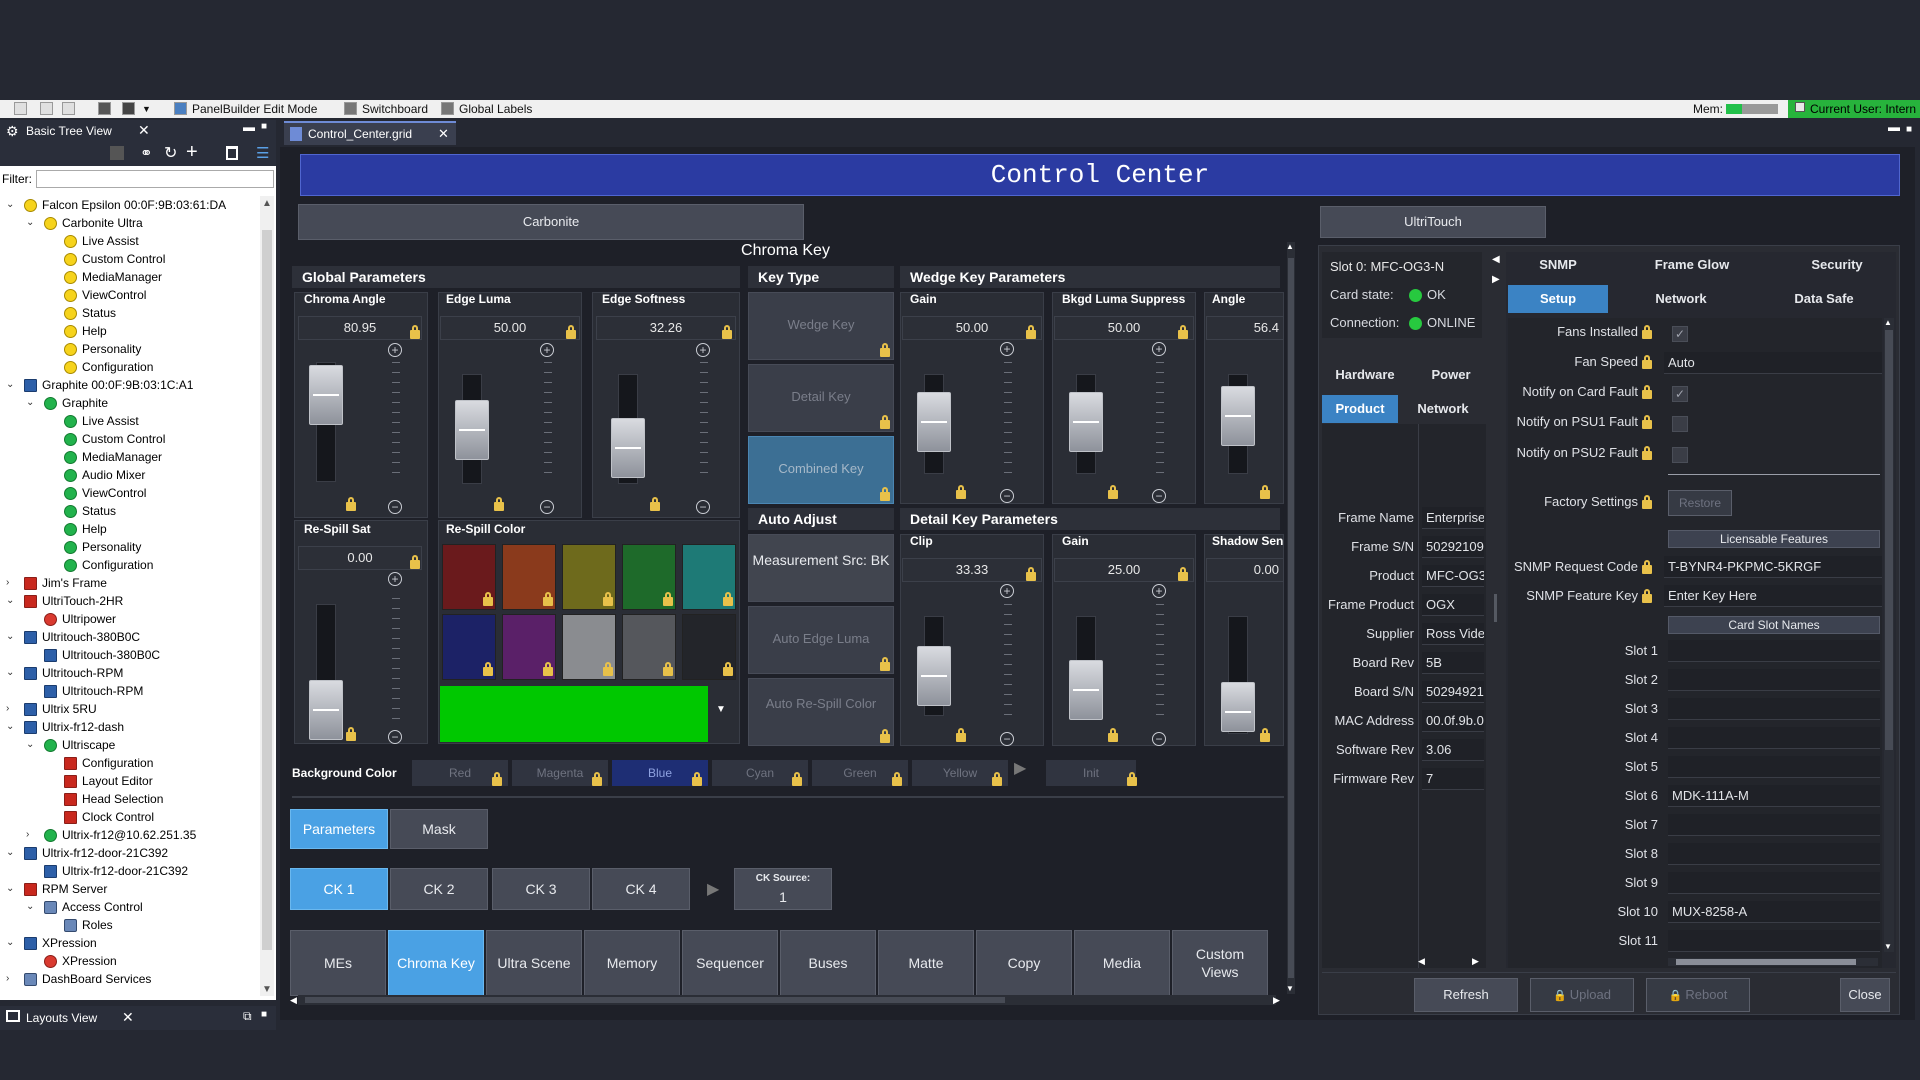 This screenshot has height=1080, width=1920. I want to click on chroma-angle-value: 80.95, so click(360, 328).